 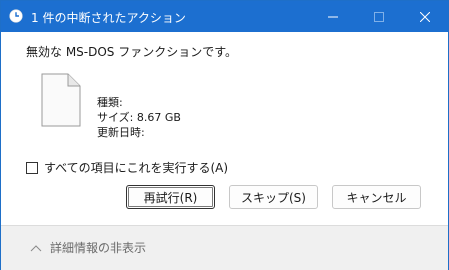 I want to click on maximize-button, so click(x=379, y=16).